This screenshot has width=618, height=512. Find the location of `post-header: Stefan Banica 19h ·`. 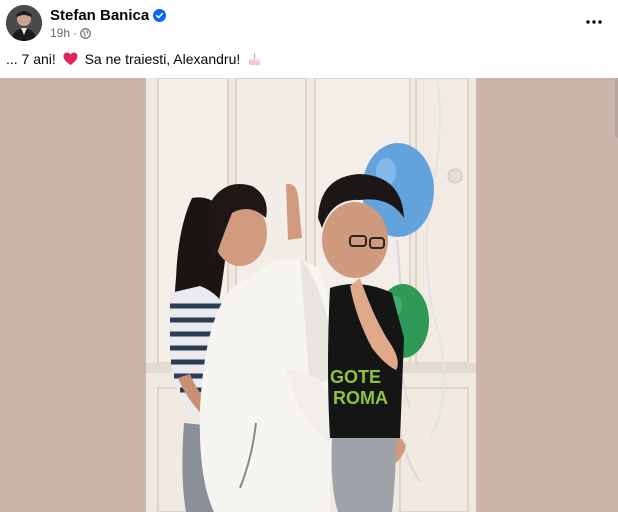

post-header: Stefan Banica 19h · is located at coordinates (309, 22).